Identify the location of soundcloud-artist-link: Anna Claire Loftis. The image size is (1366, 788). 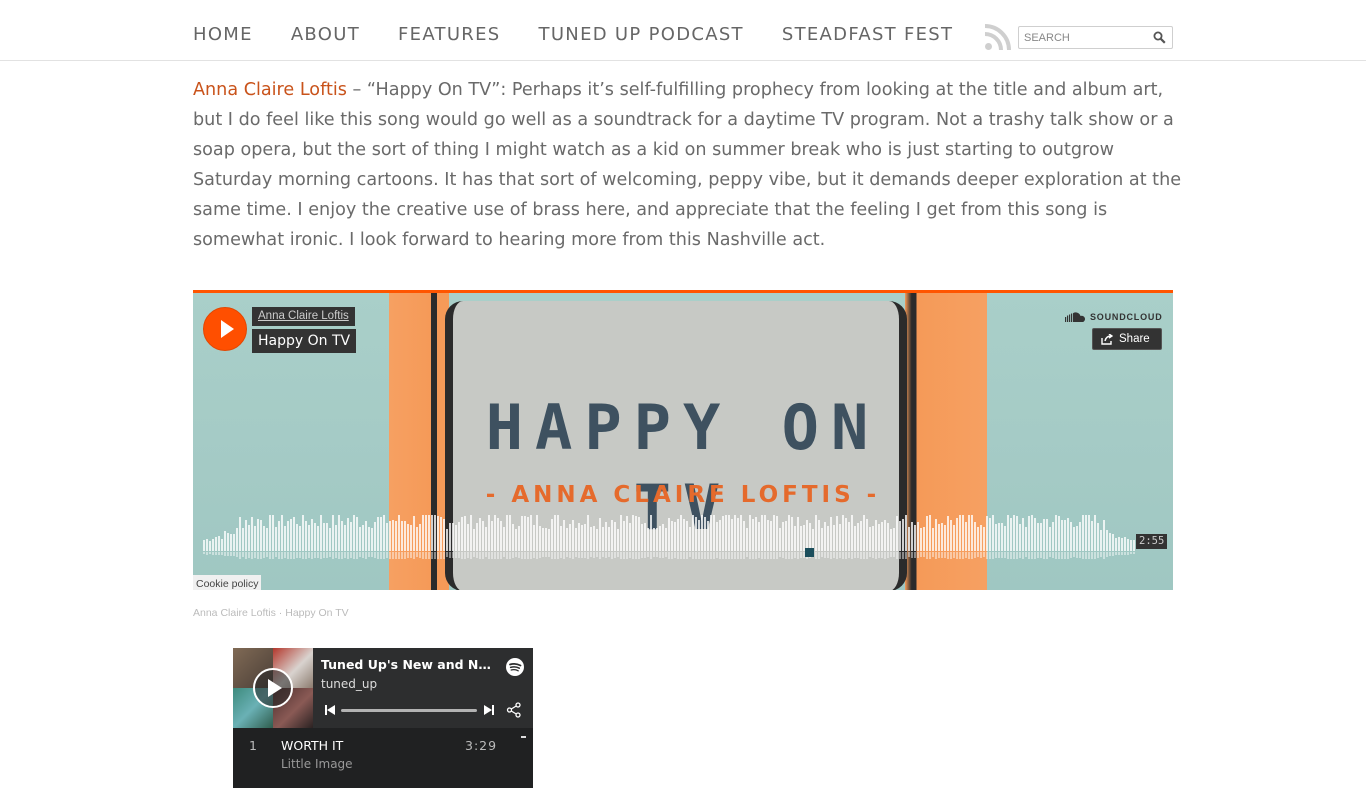
(303, 316).